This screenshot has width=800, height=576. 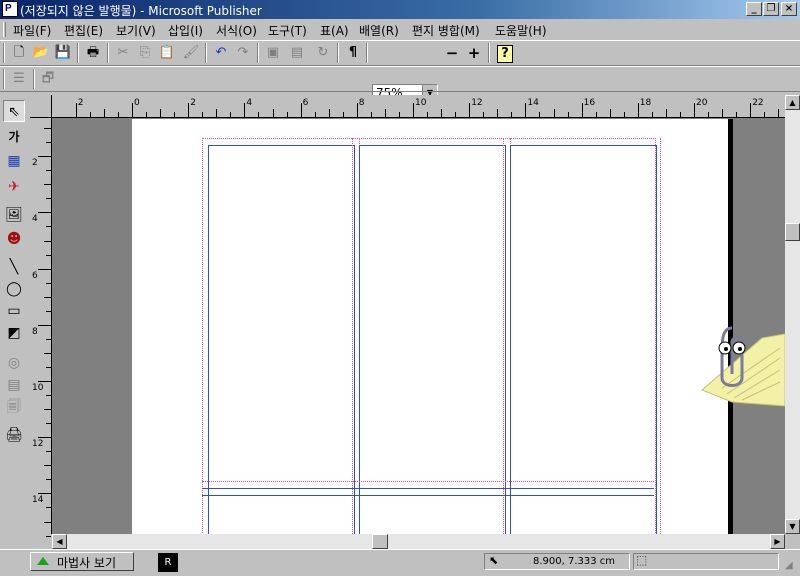 I want to click on wordart-frame-icon: ✈, so click(x=14, y=187).